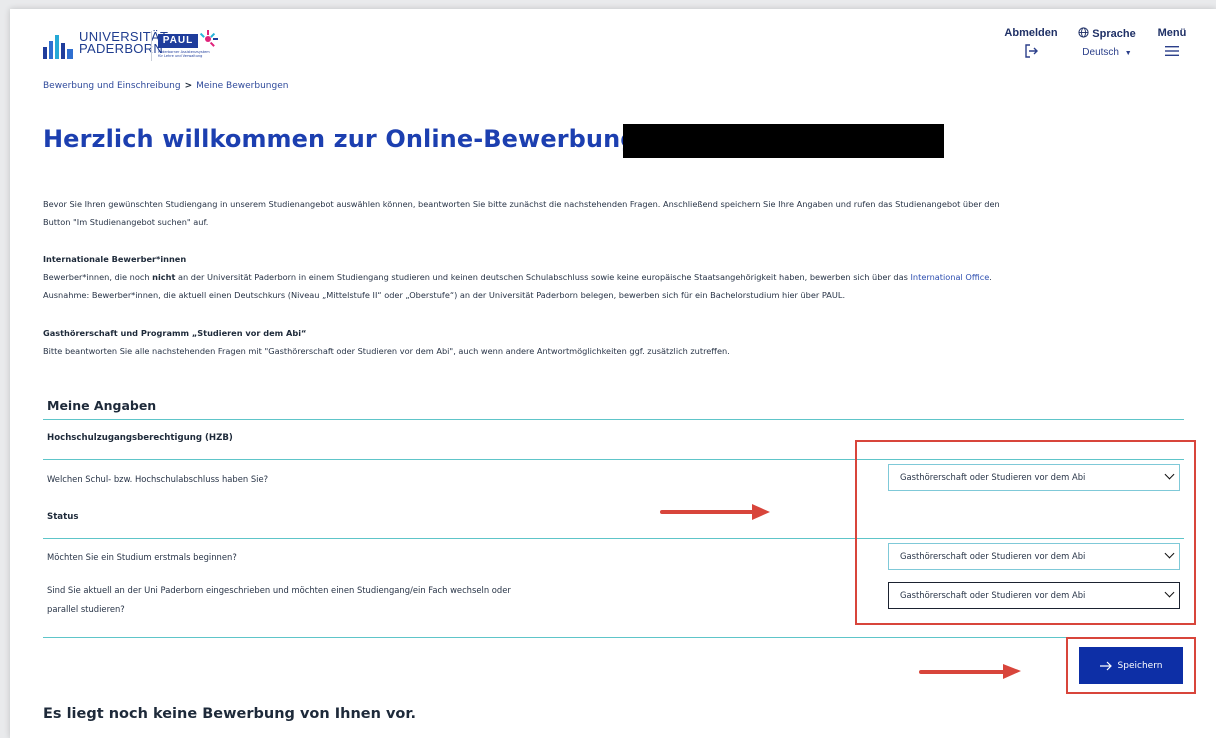 This screenshot has height=738, width=1216. Describe the element at coordinates (121, 48) in the screenshot. I see `logo-line2: PADERBORN` at that location.